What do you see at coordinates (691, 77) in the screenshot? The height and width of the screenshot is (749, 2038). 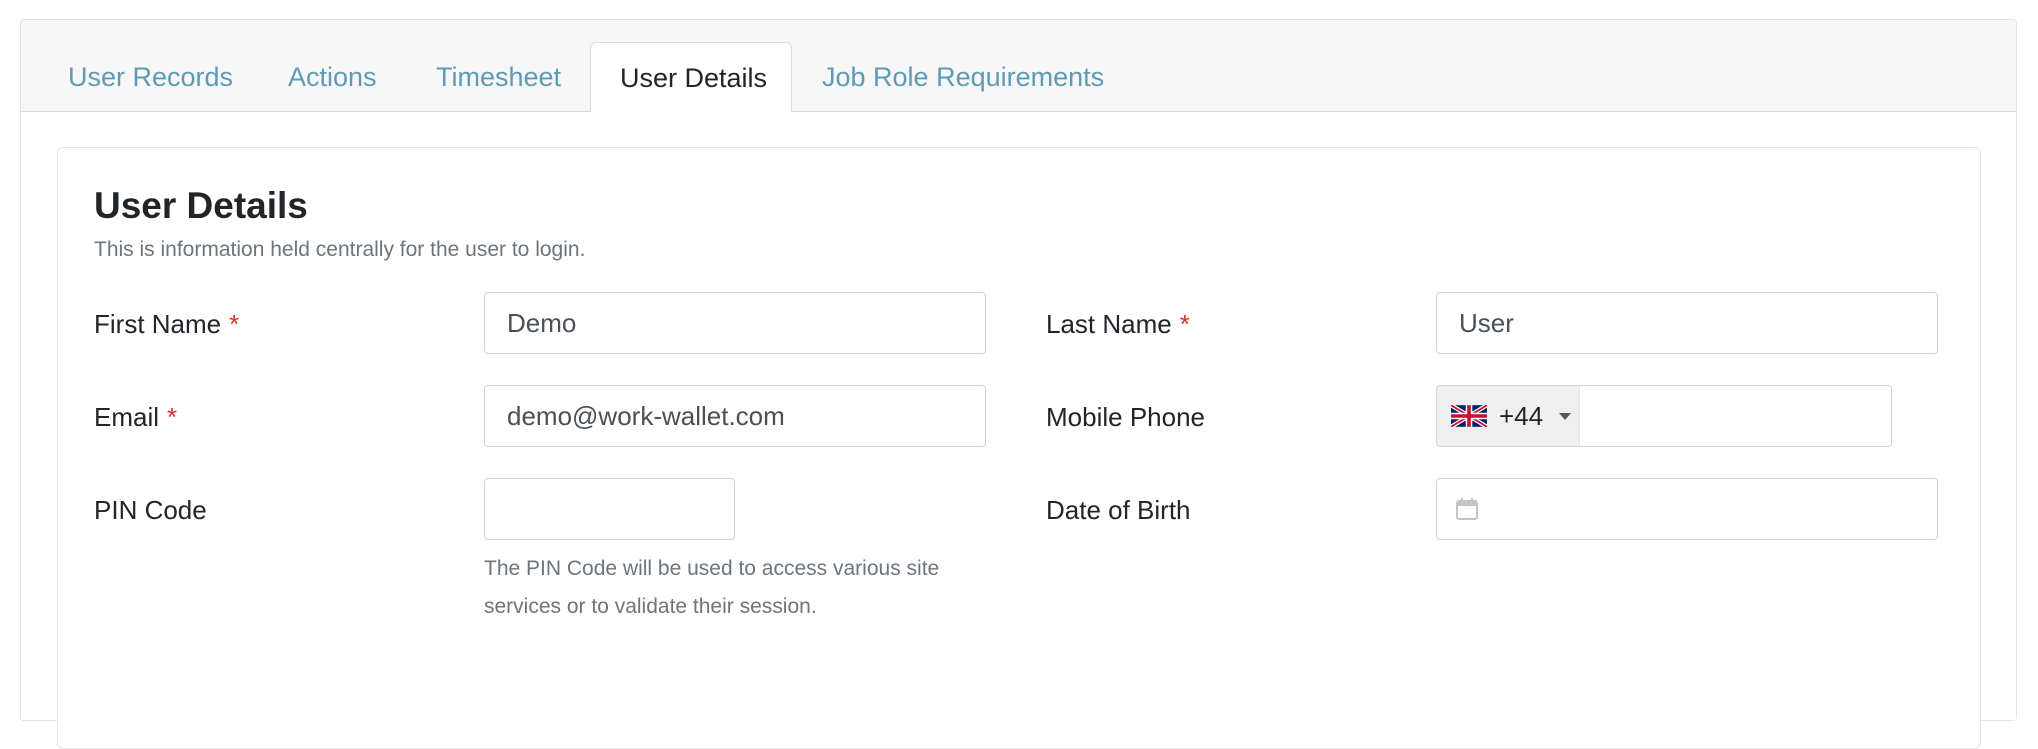 I see `tab-user-details: User Details` at bounding box center [691, 77].